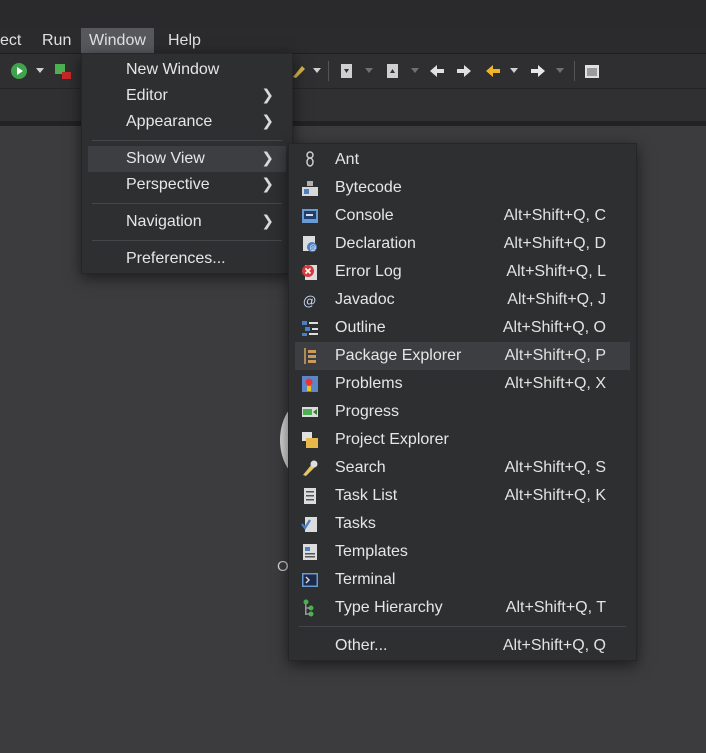 Image resolution: width=706 pixels, height=753 pixels. Describe the element at coordinates (462, 244) in the screenshot. I see `view-item-declaration: @ Declaration Alt+Shift+Q, D` at that location.